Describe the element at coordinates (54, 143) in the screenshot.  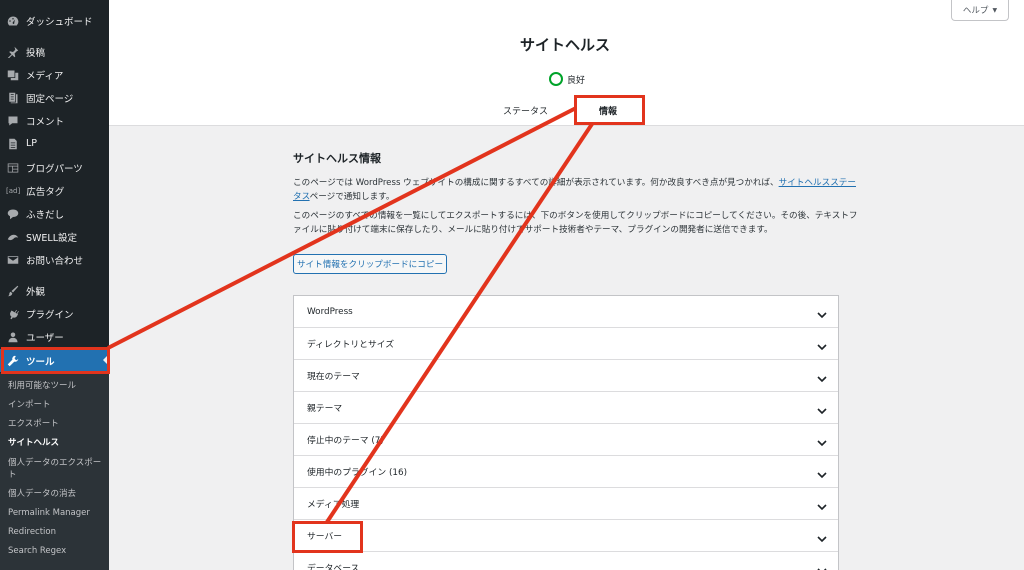
I see `sidebar-item-lp: LP` at that location.